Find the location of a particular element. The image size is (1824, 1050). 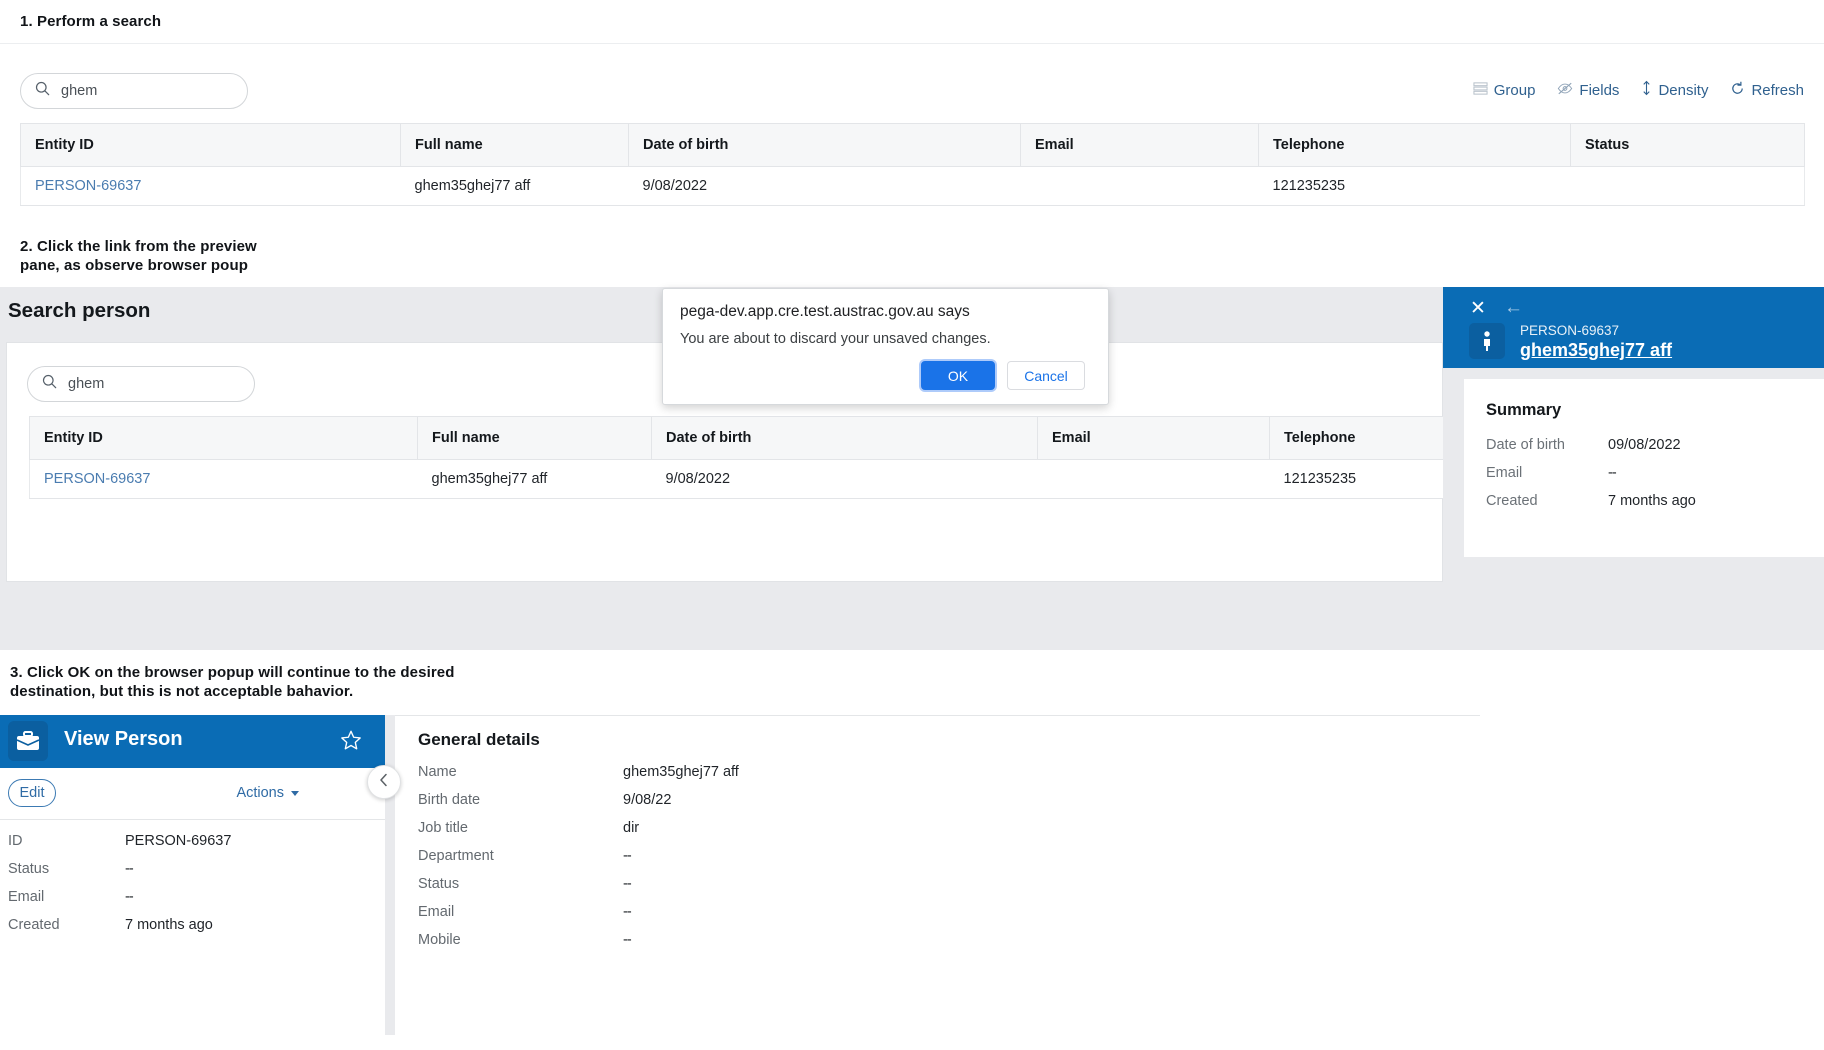

field-label: Email is located at coordinates (1504, 473).